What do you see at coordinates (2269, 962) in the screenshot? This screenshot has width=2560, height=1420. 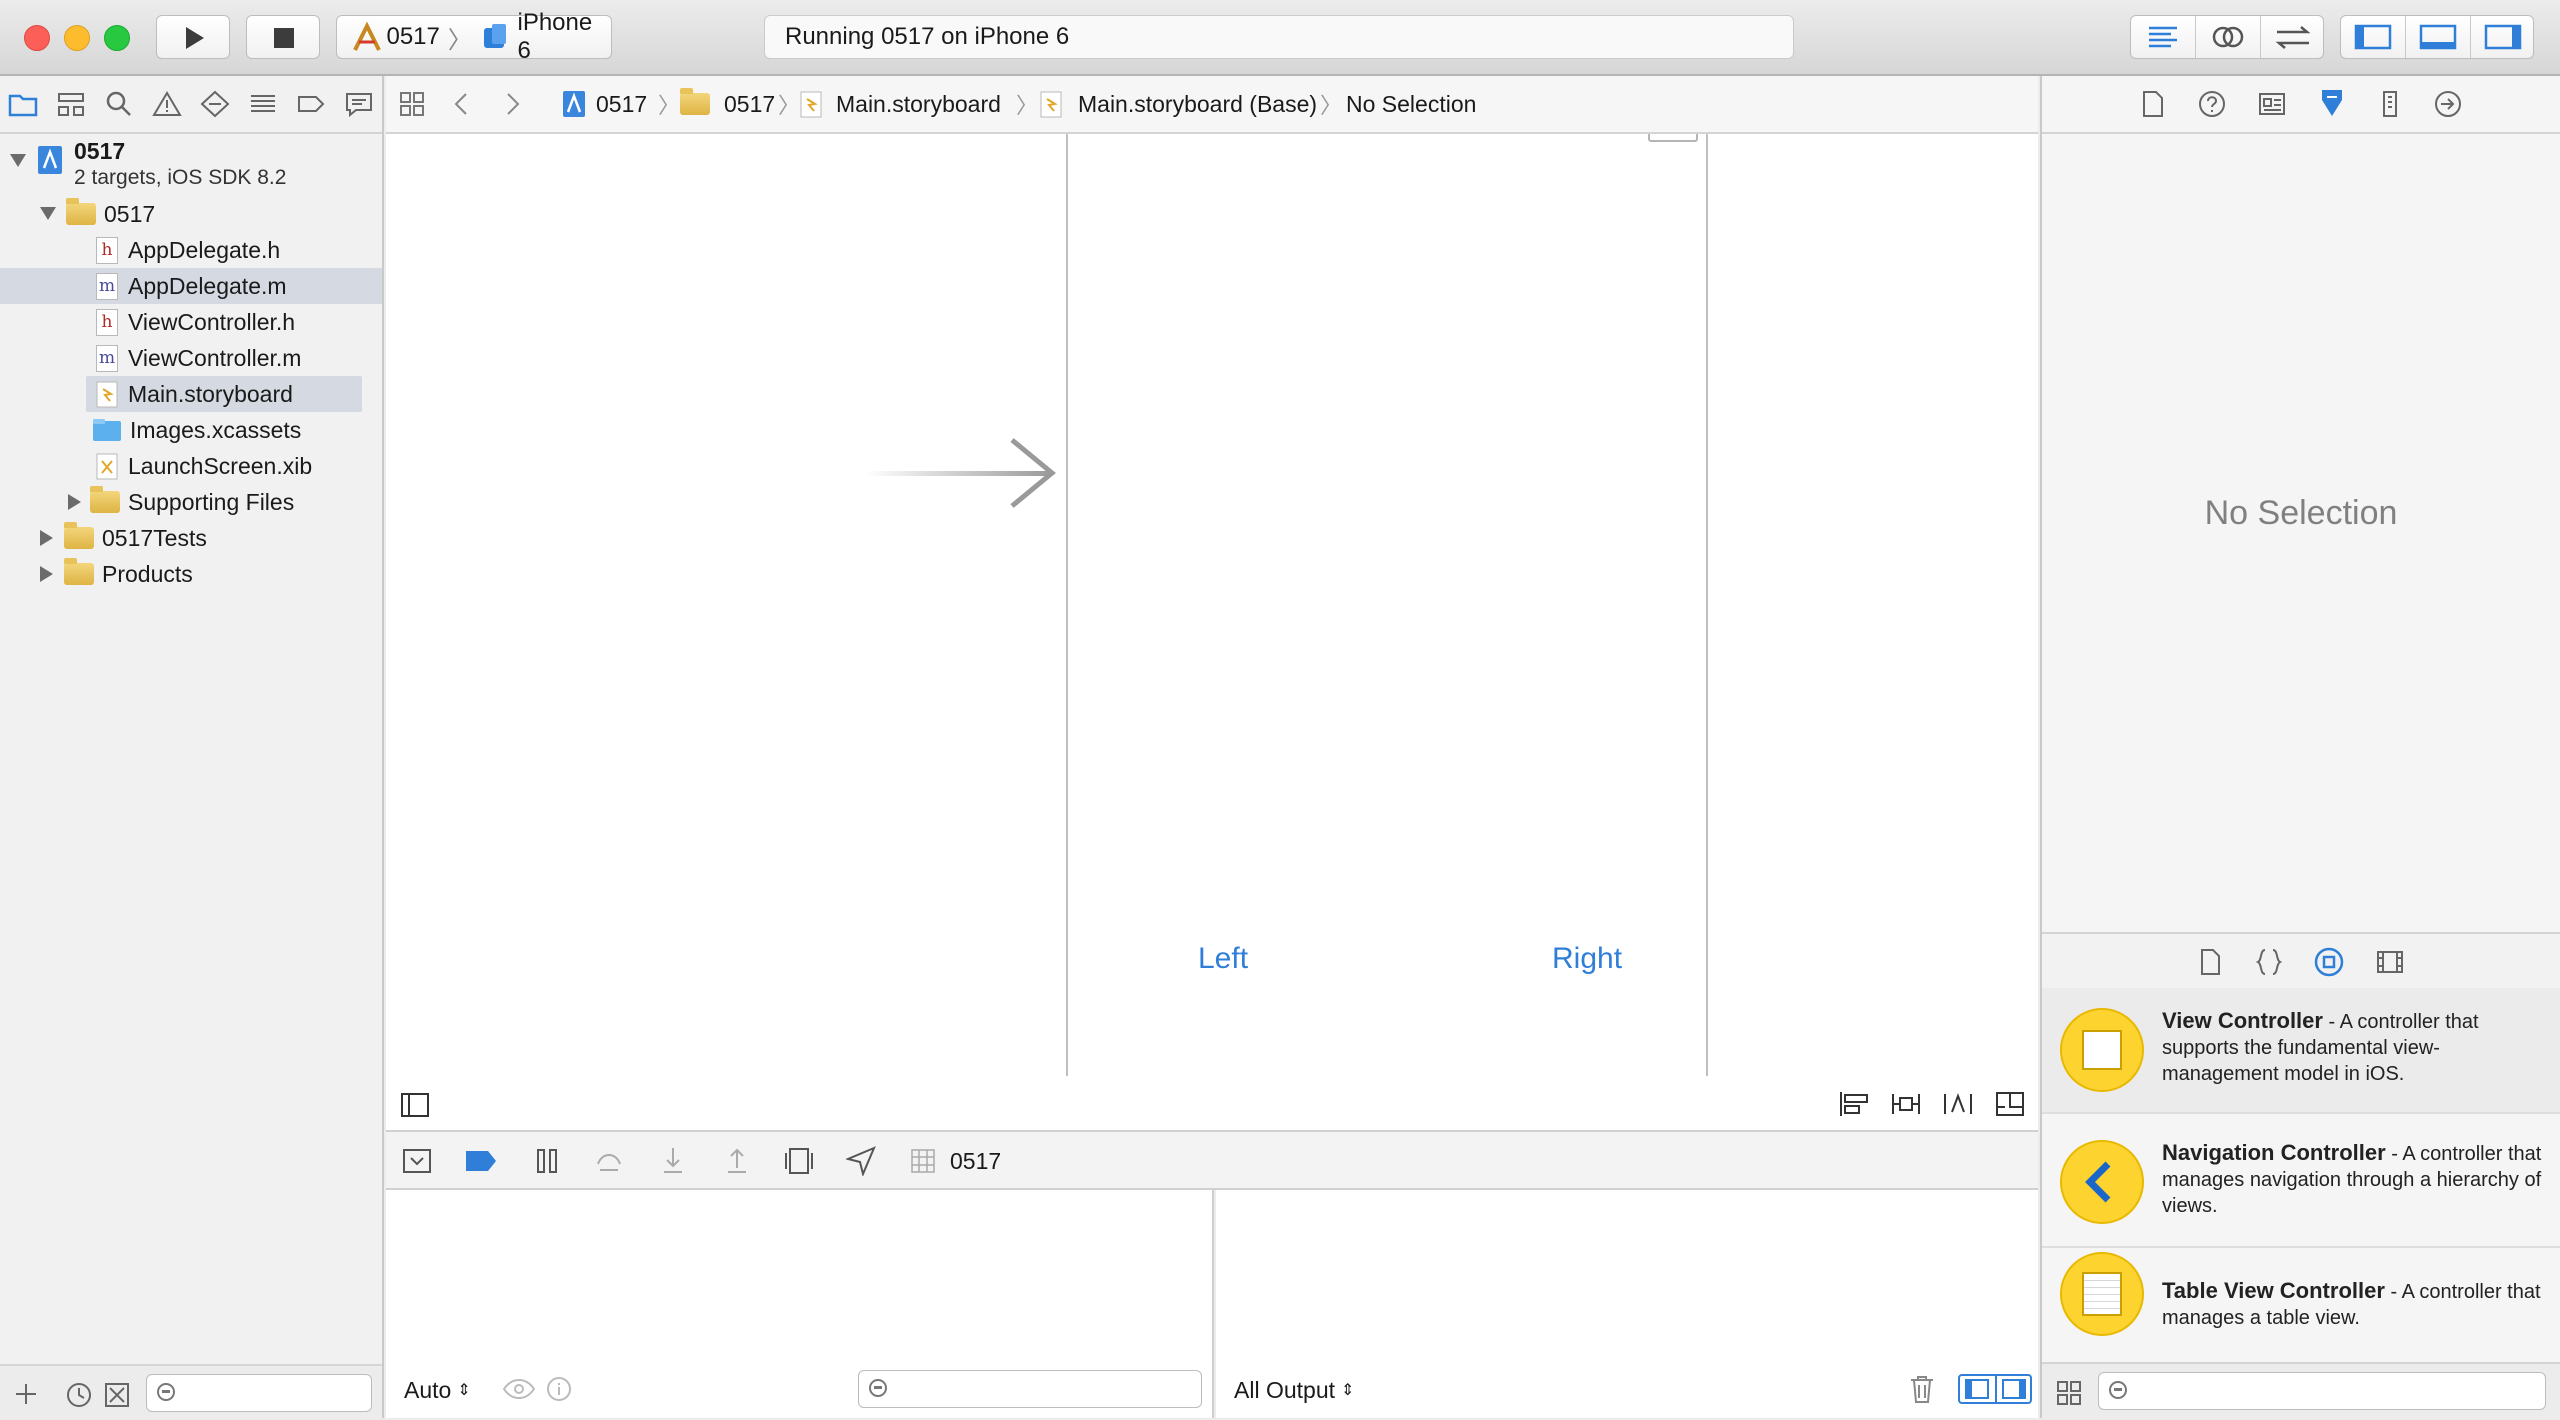 I see `code-snippet-icon` at bounding box center [2269, 962].